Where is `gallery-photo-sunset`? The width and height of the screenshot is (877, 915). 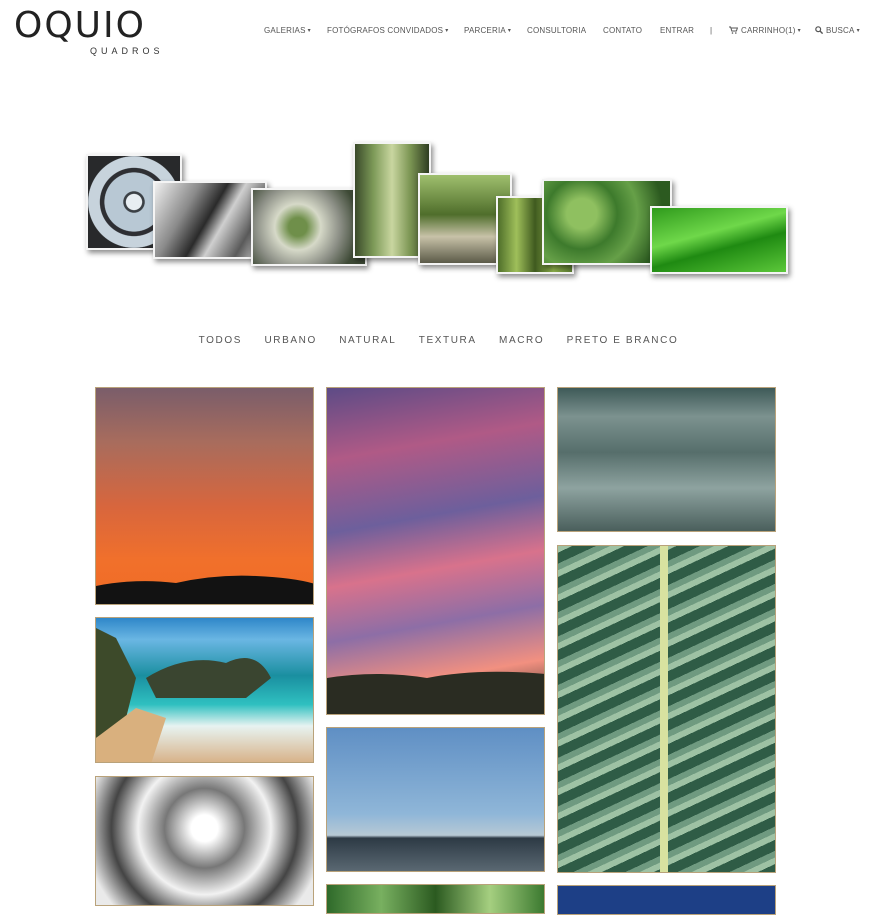 gallery-photo-sunset is located at coordinates (204, 496).